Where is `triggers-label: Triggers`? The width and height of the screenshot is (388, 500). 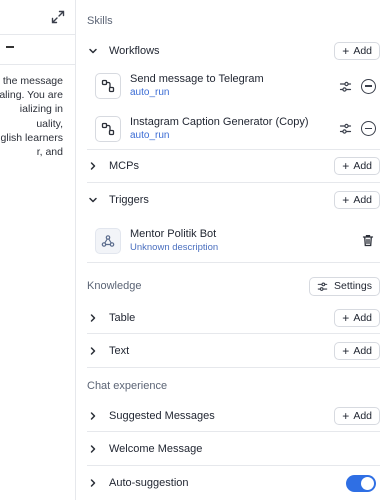
triggers-label: Triggers is located at coordinates (129, 200).